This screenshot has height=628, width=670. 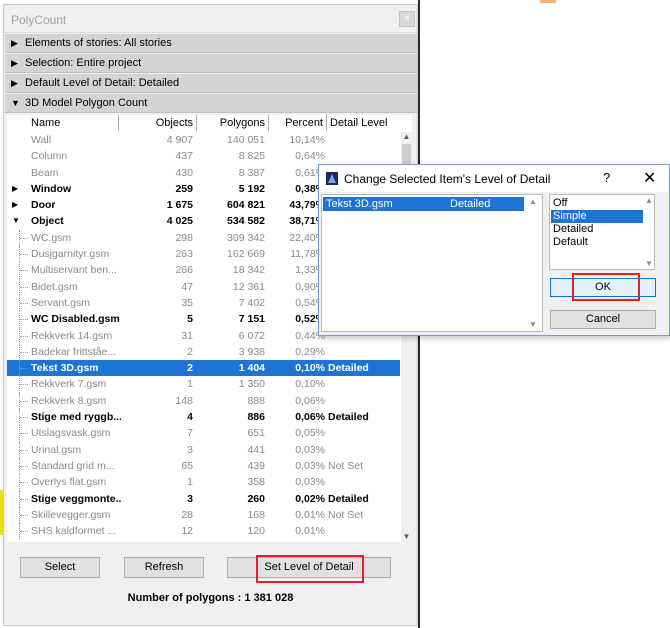 I want to click on row-objects: 263, so click(x=184, y=254).